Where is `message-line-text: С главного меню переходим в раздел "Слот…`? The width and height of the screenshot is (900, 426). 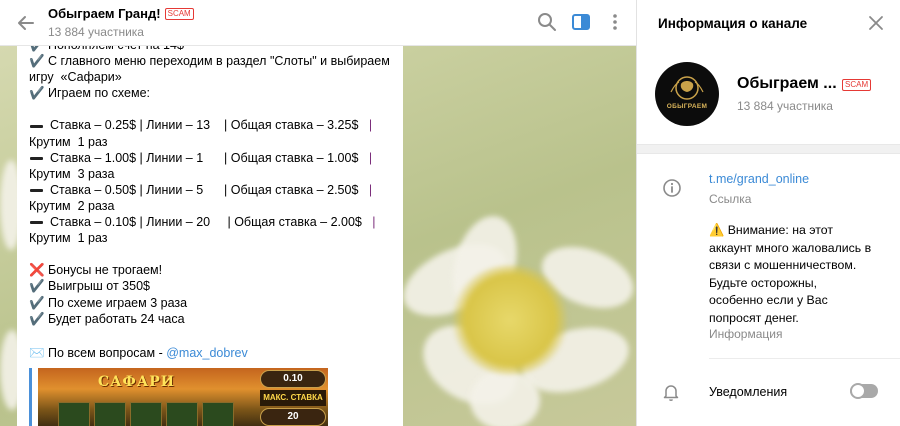 message-line-text: С главного меню переходим в раздел "Слот… is located at coordinates (219, 61).